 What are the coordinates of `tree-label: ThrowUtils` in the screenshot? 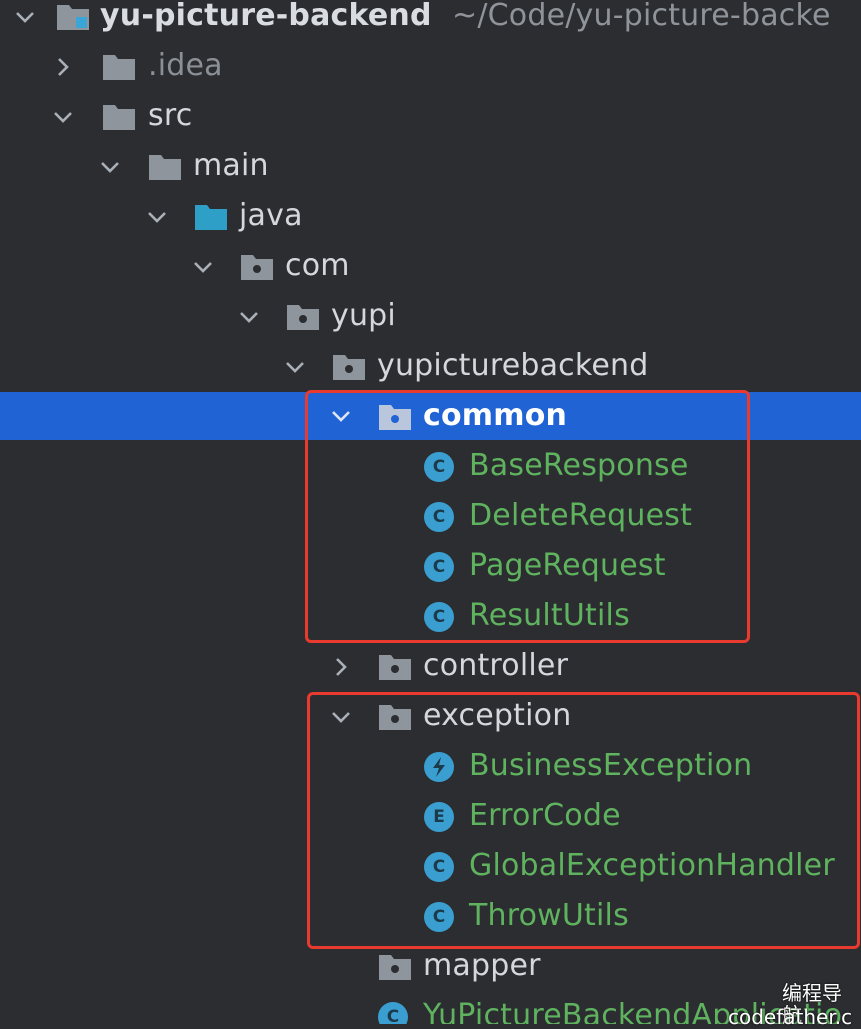 It's located at (549, 915).